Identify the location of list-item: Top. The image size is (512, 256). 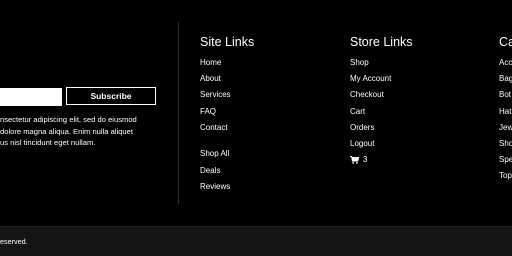
(505, 179).